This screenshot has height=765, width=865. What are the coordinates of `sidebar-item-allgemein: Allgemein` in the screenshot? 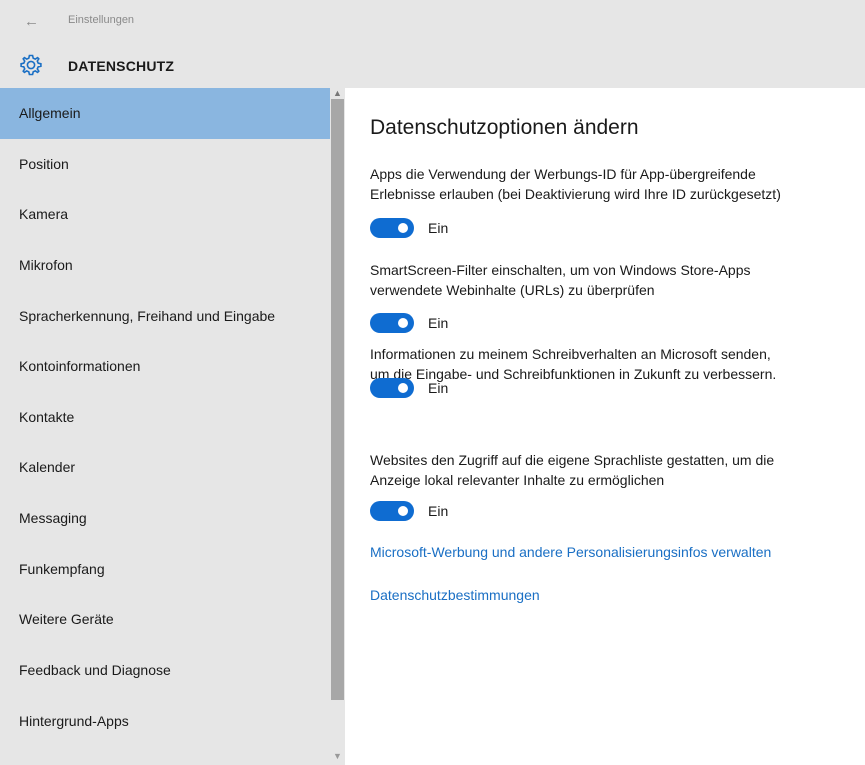 It's located at (165, 113).